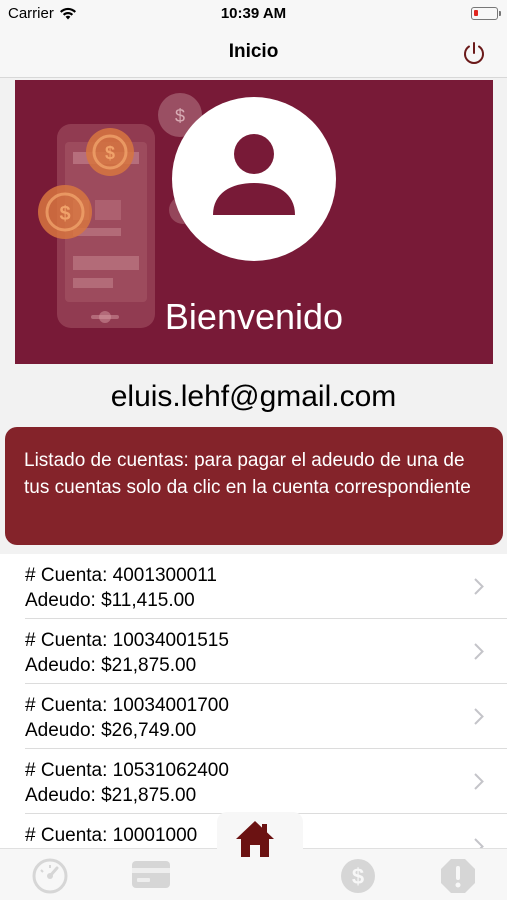 This screenshot has width=507, height=900. I want to click on status-time: 10:39 AM, so click(253, 13).